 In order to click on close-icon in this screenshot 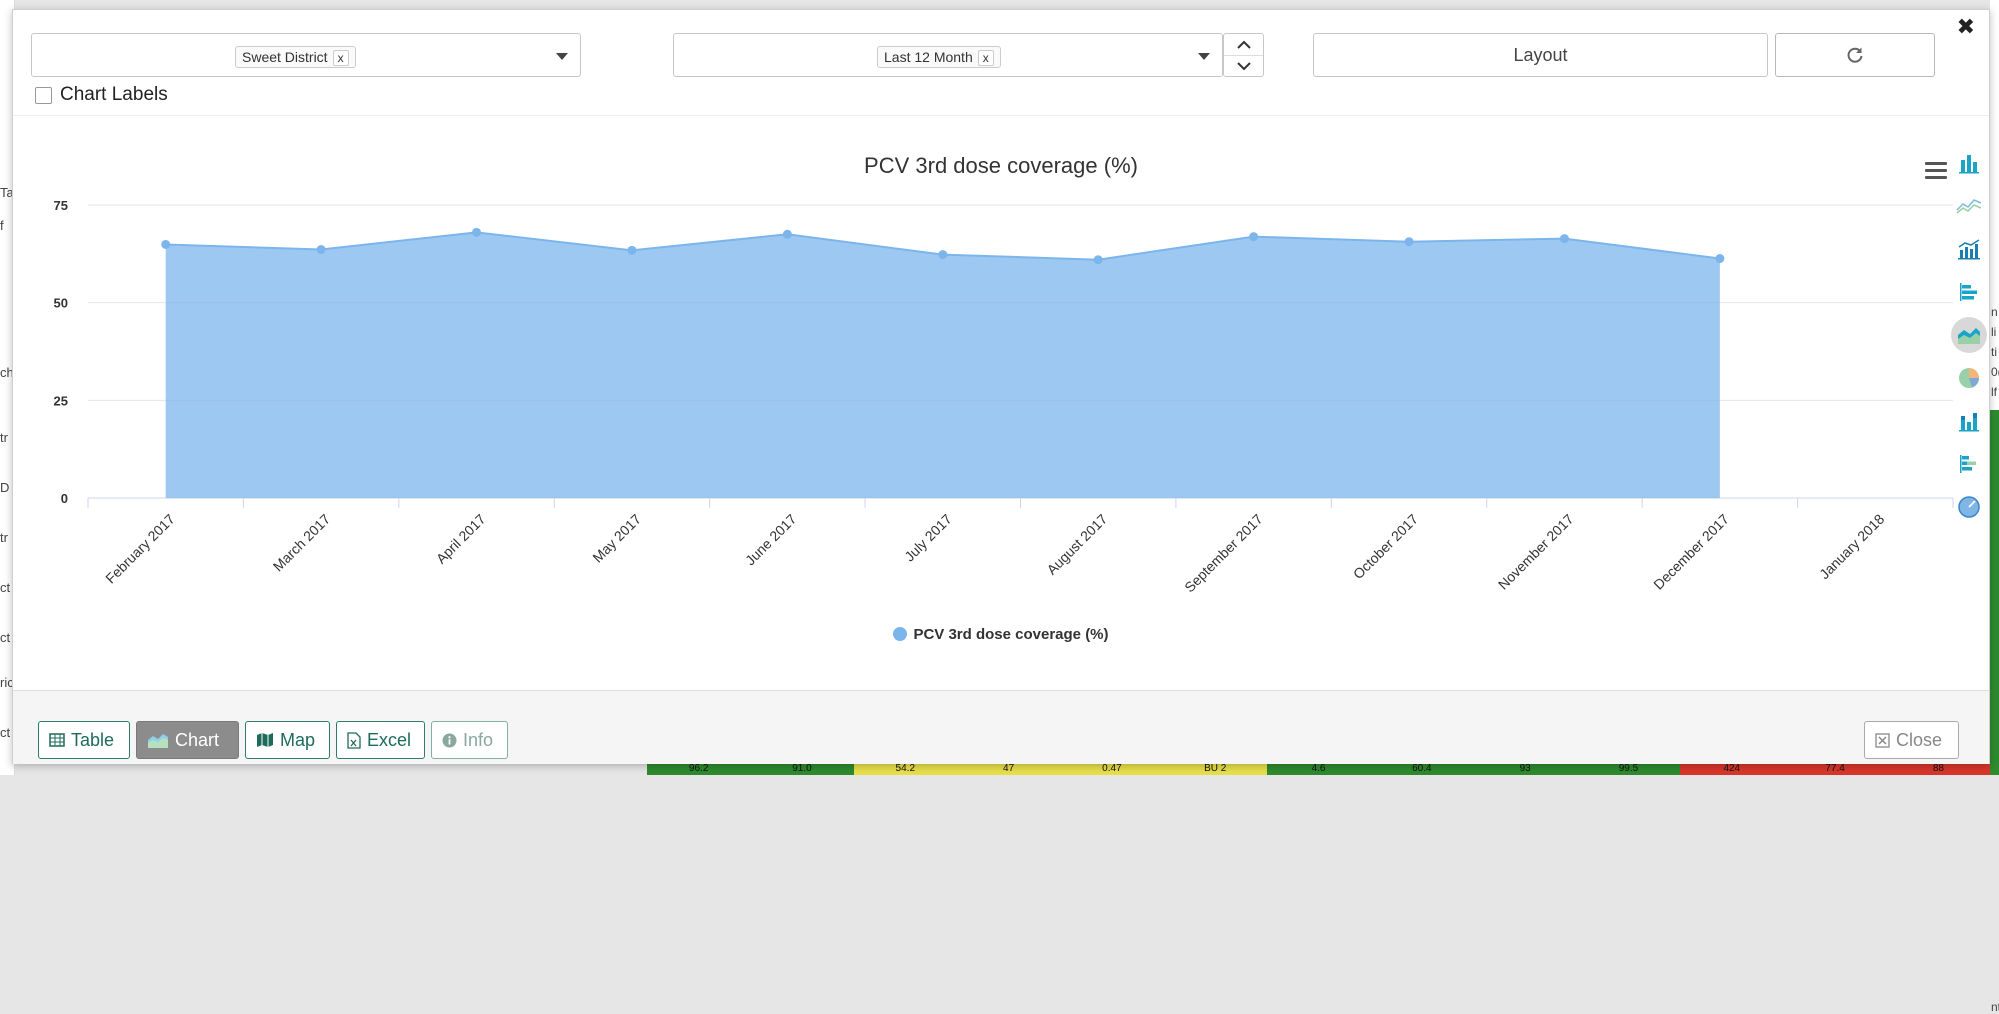, I will do `click(1882, 740)`.